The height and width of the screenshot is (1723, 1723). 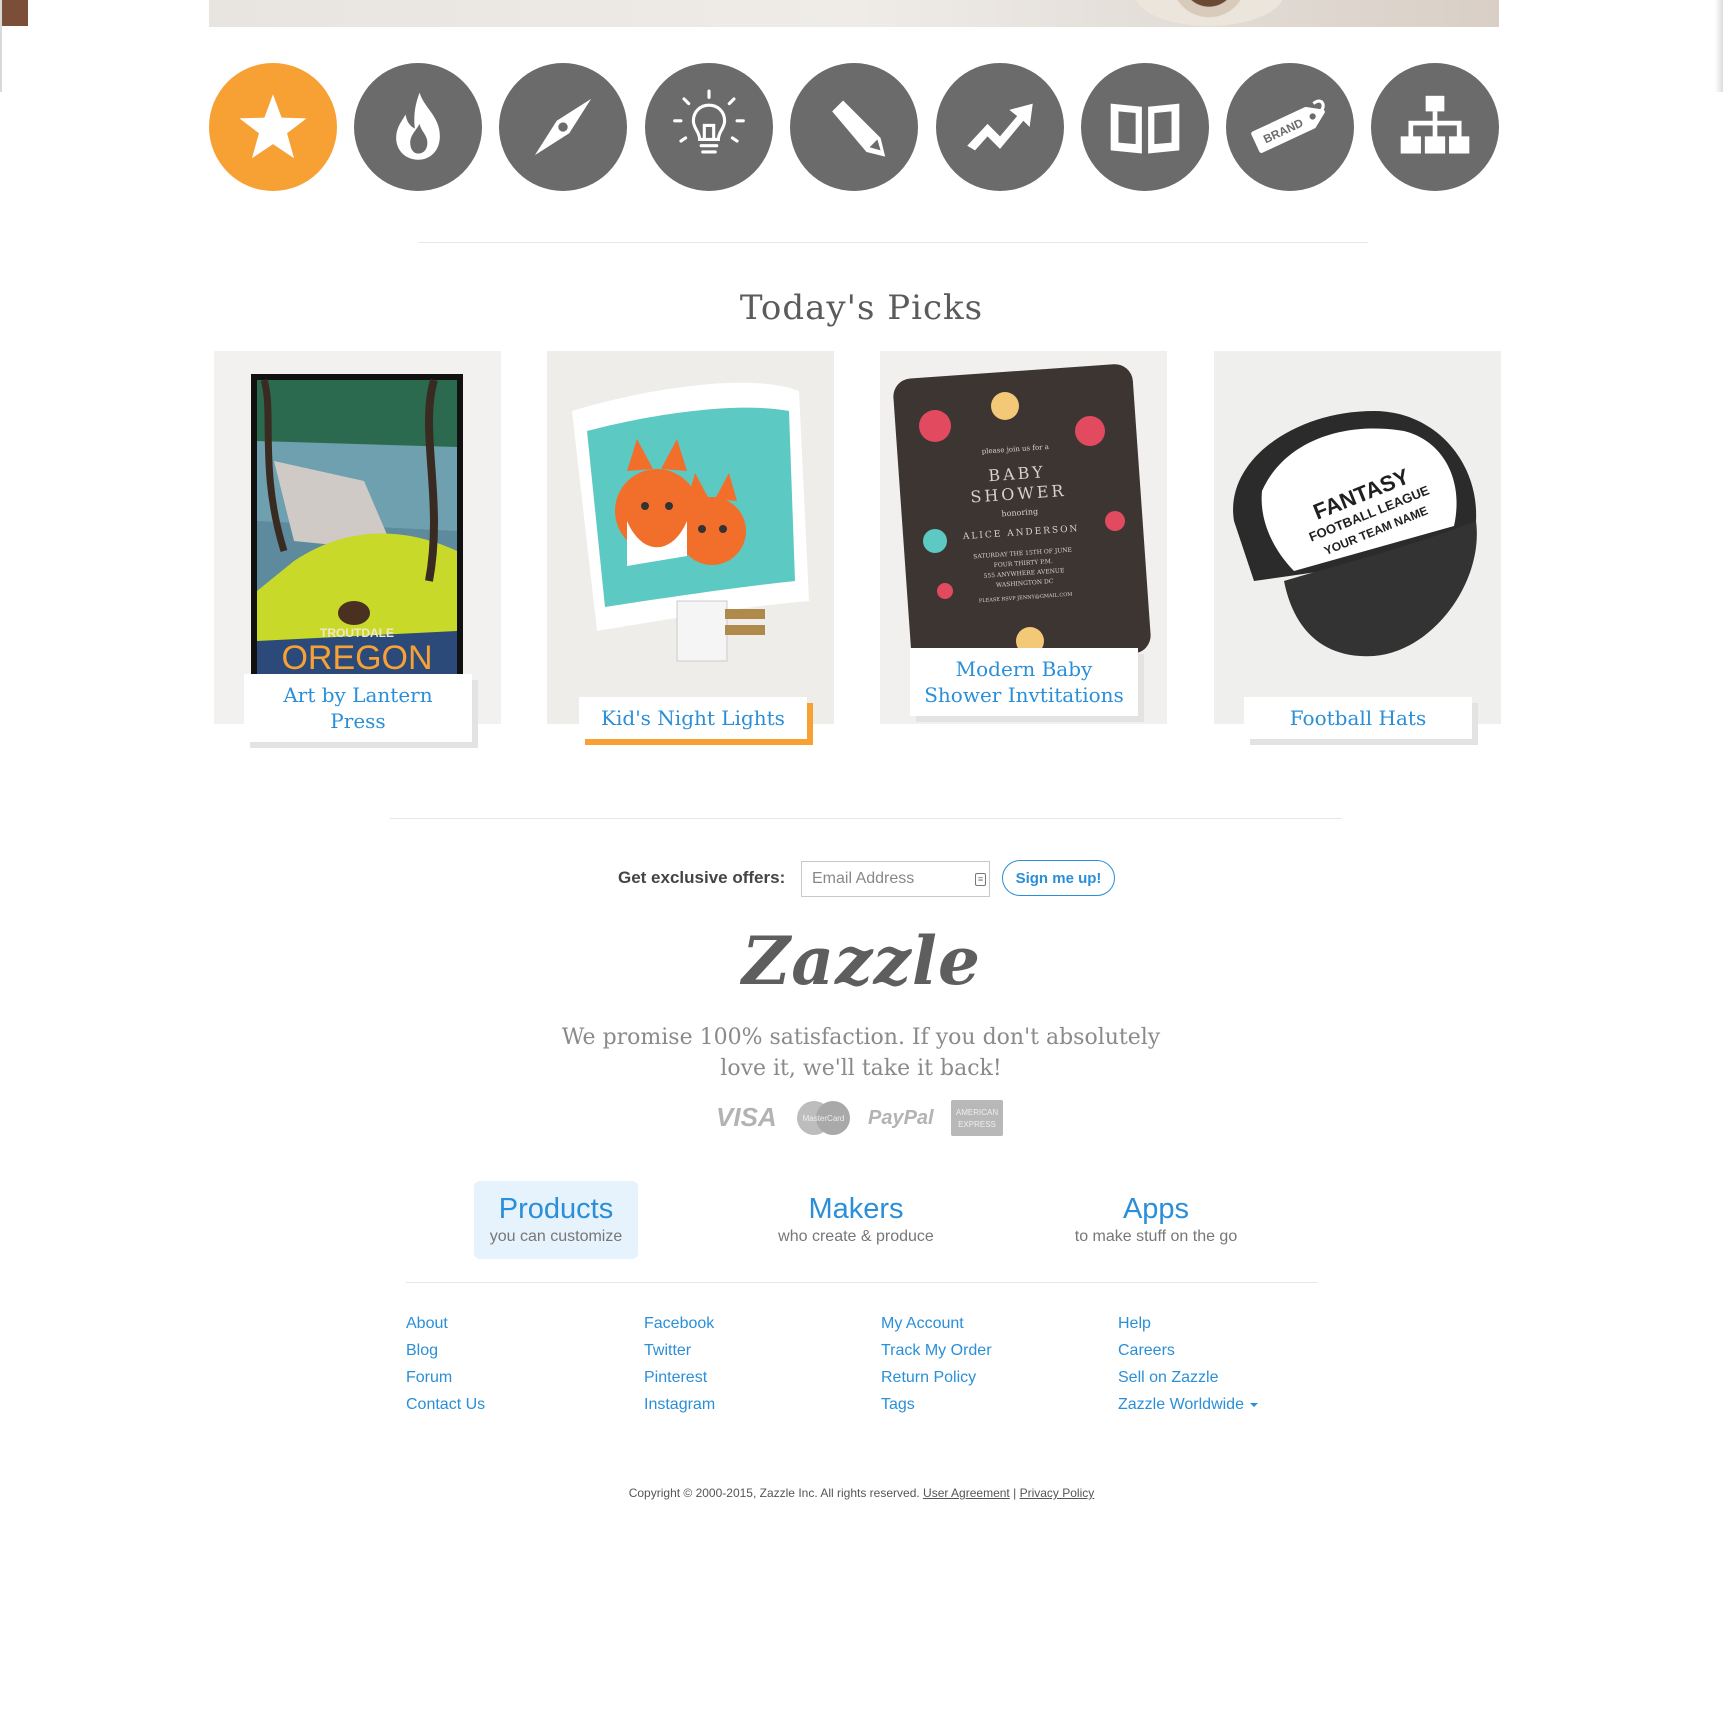 I want to click on zazzle-logo: Zazzle, so click(x=861, y=961).